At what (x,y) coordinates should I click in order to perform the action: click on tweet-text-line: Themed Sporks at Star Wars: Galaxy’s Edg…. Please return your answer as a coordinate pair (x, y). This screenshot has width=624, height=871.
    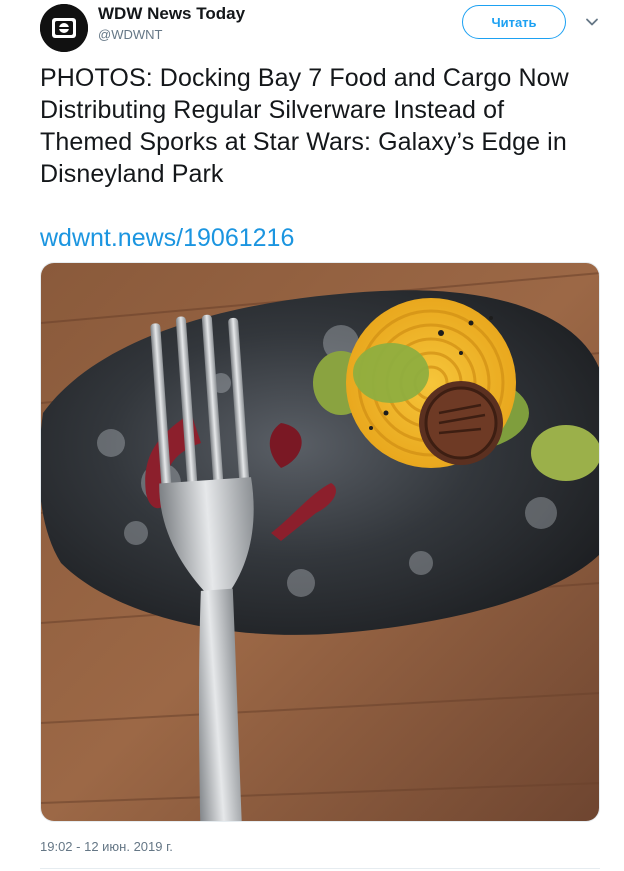
    Looking at the image, I should click on (303, 142).